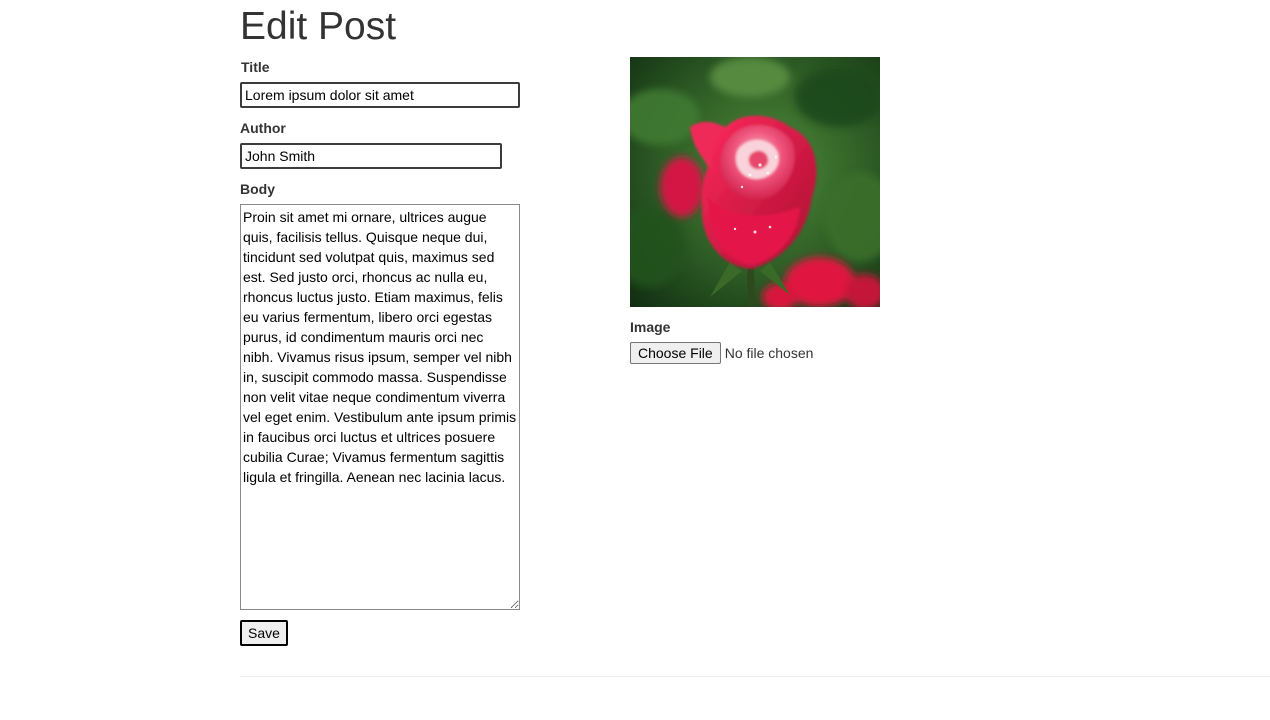  Describe the element at coordinates (650, 327) in the screenshot. I see `image-label: Image` at that location.